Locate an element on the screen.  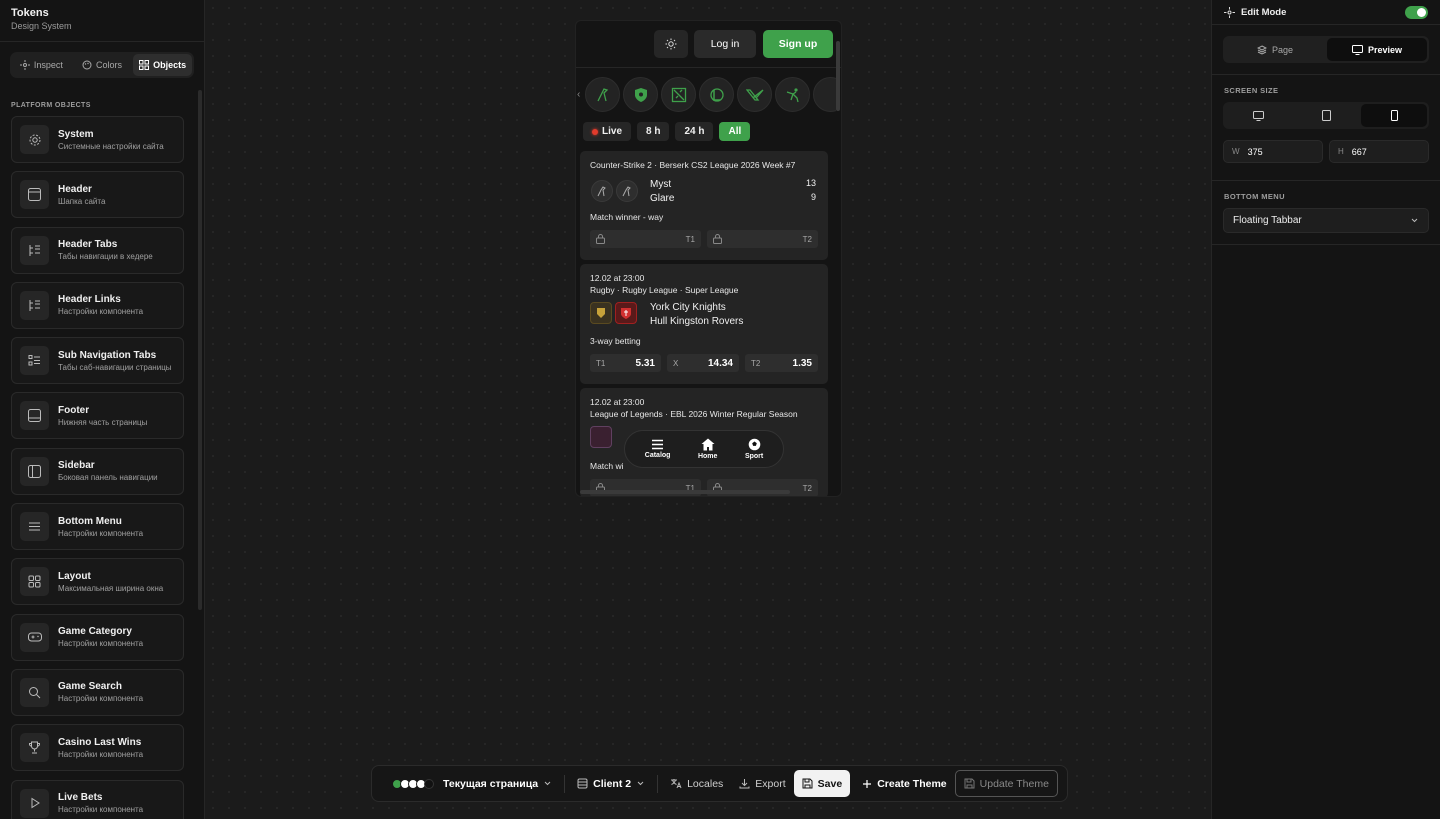
sport-handball-icon is located at coordinates (792, 94).